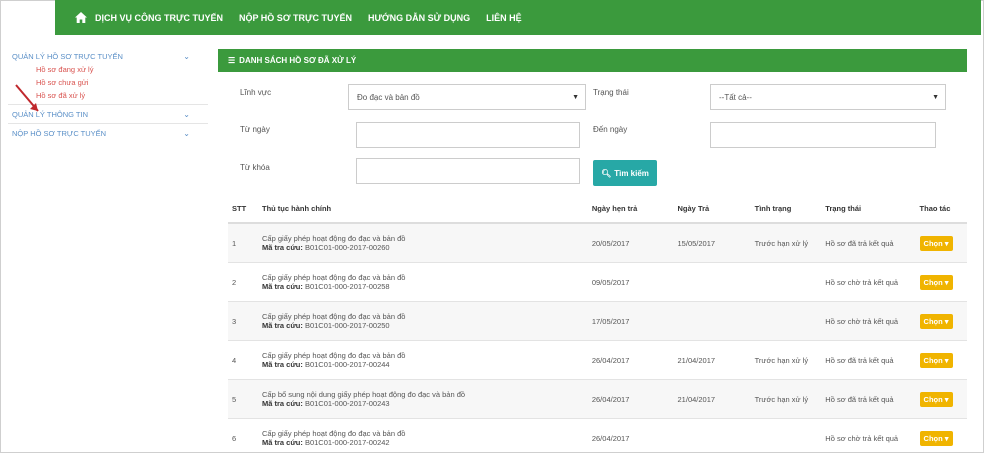 Image resolution: width=984 pixels, height=457 pixels. Describe the element at coordinates (243, 243) in the screenshot. I see `cell-stt: 1` at that location.